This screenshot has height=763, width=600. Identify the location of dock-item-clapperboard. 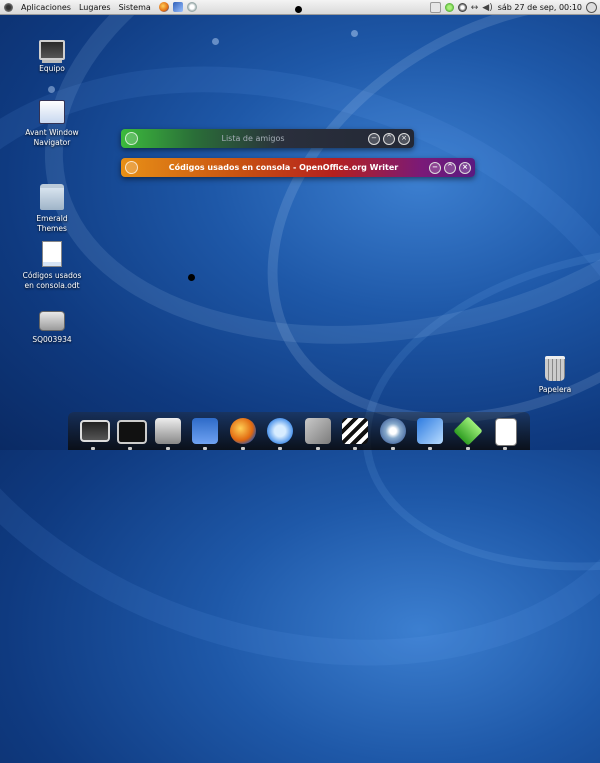
(355, 433).